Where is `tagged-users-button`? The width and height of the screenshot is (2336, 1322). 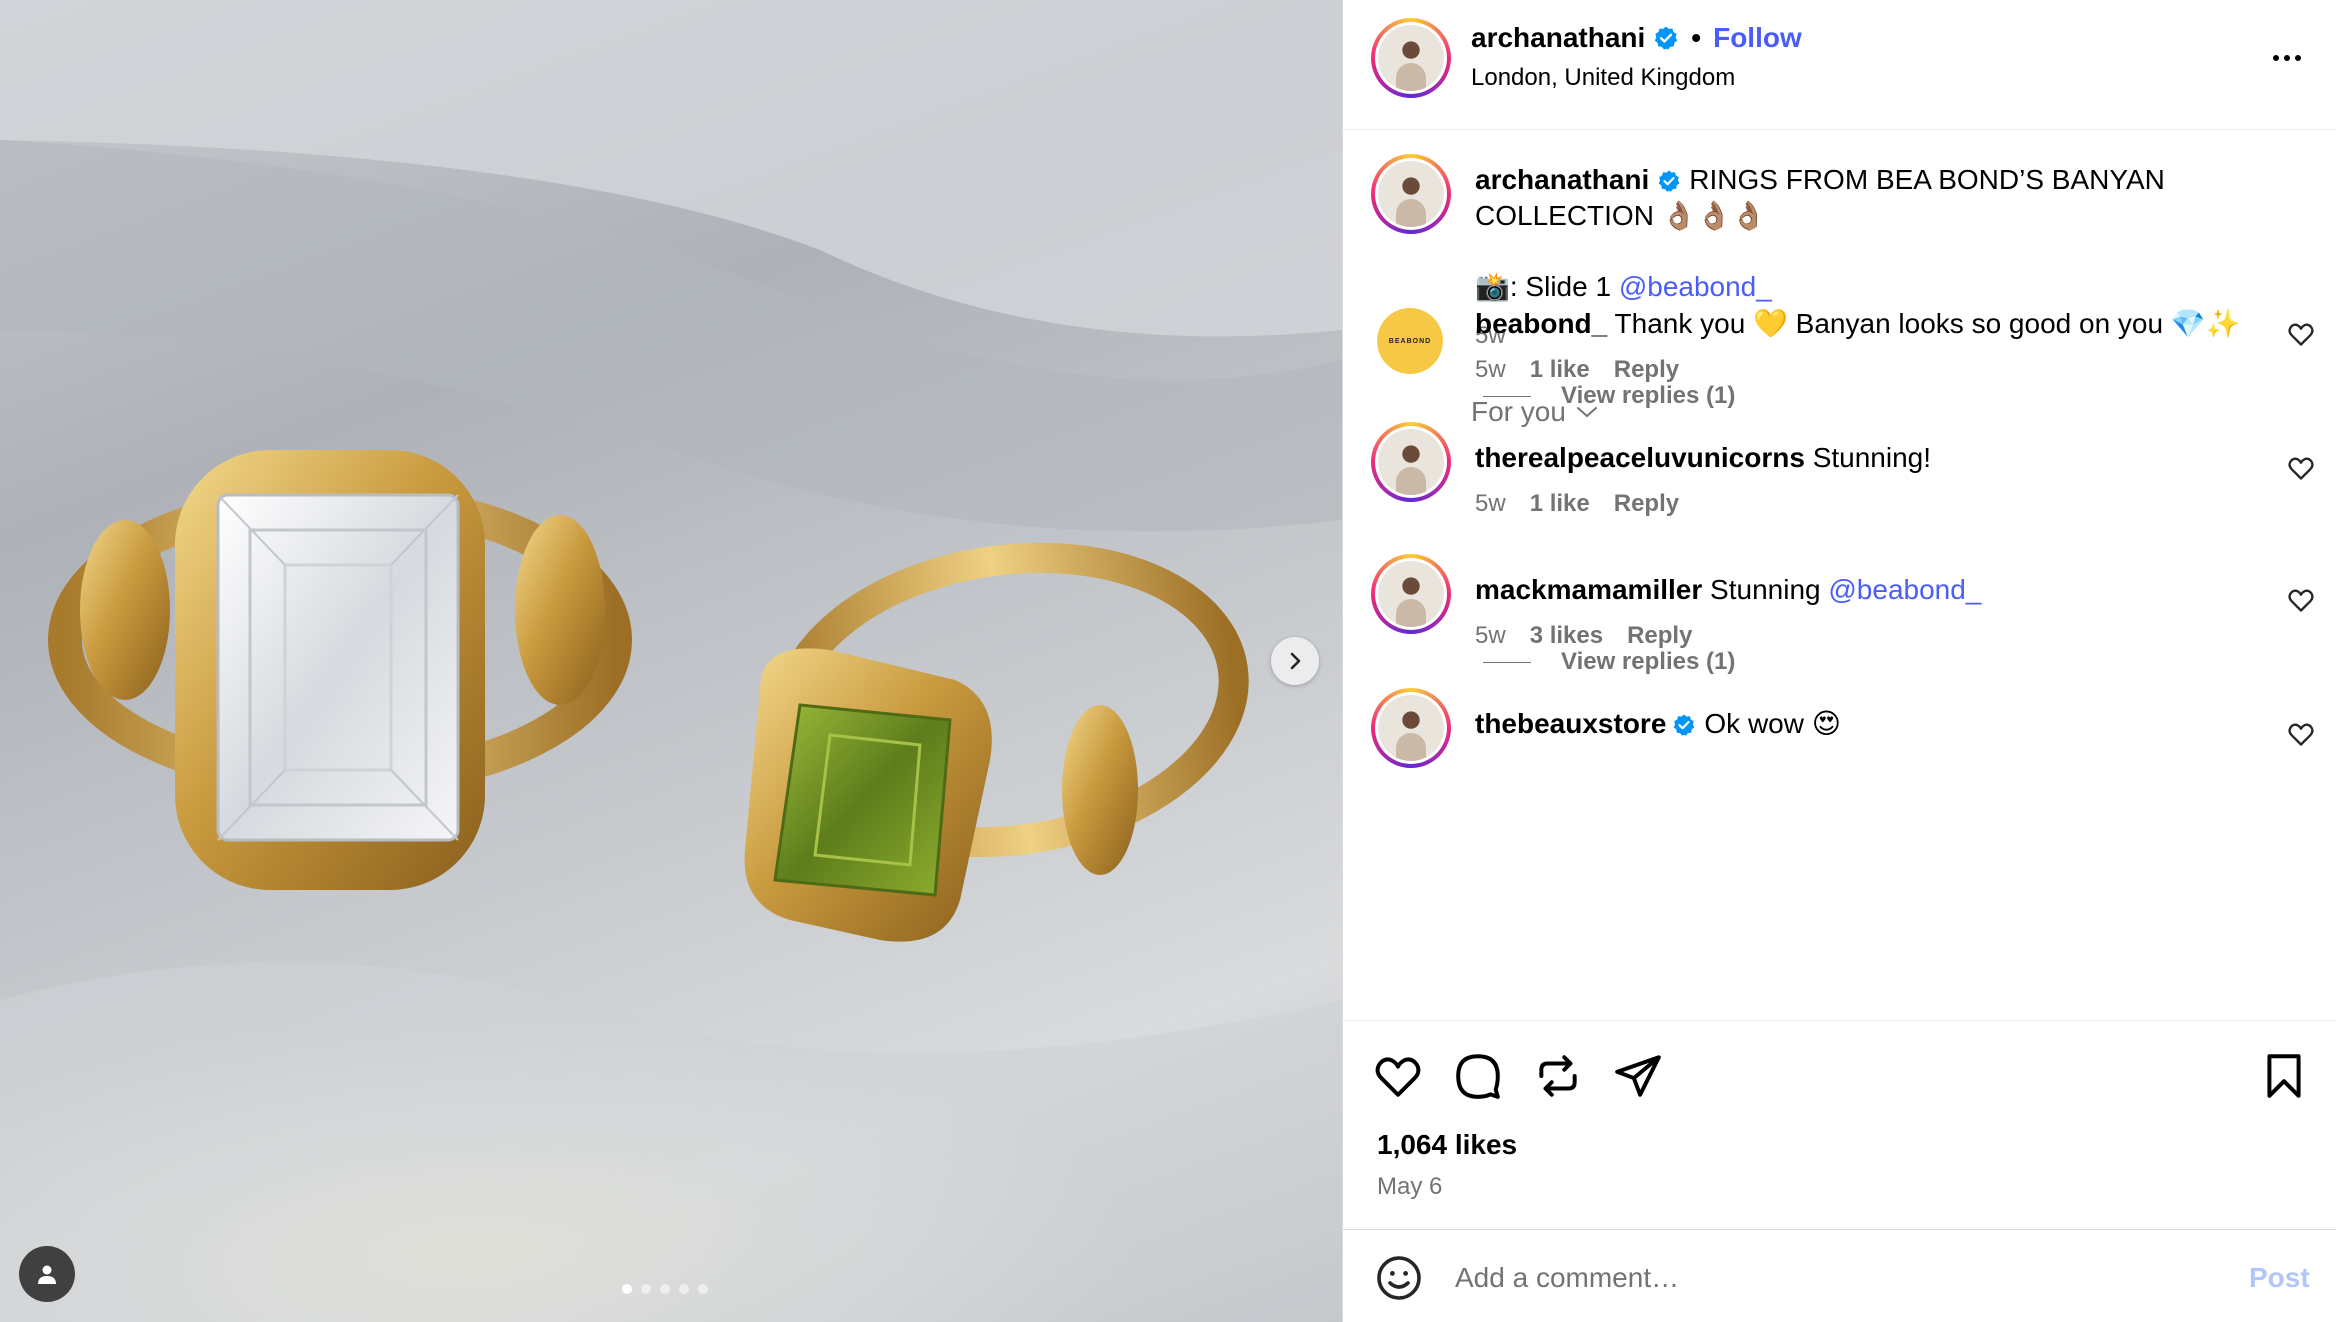 tagged-users-button is located at coordinates (47, 1274).